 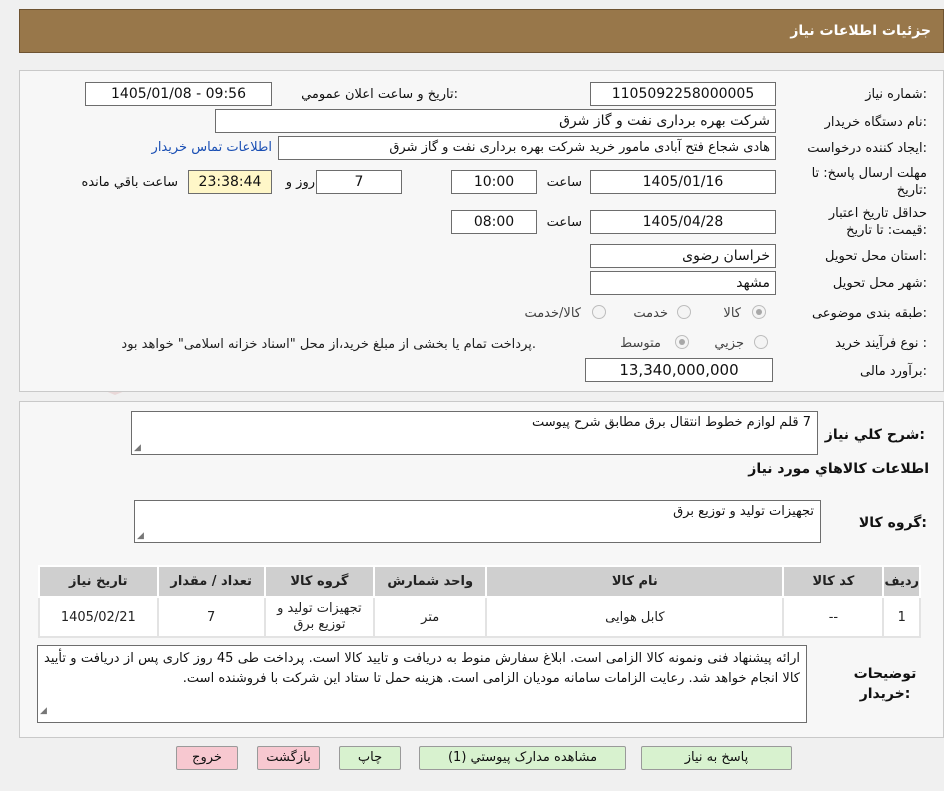 What do you see at coordinates (877, 222) in the screenshot?
I see `validity-label: حداقل تاریخ اعتبار قیمت: تا تاریخ:` at bounding box center [877, 222].